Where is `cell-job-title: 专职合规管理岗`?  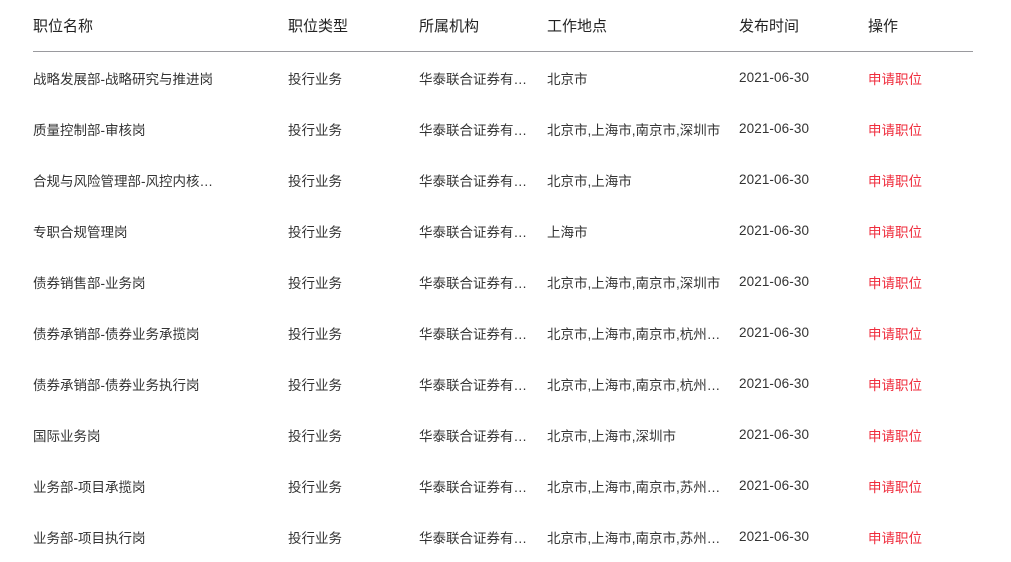
cell-job-title: 专职合规管理岗 is located at coordinates (160, 230).